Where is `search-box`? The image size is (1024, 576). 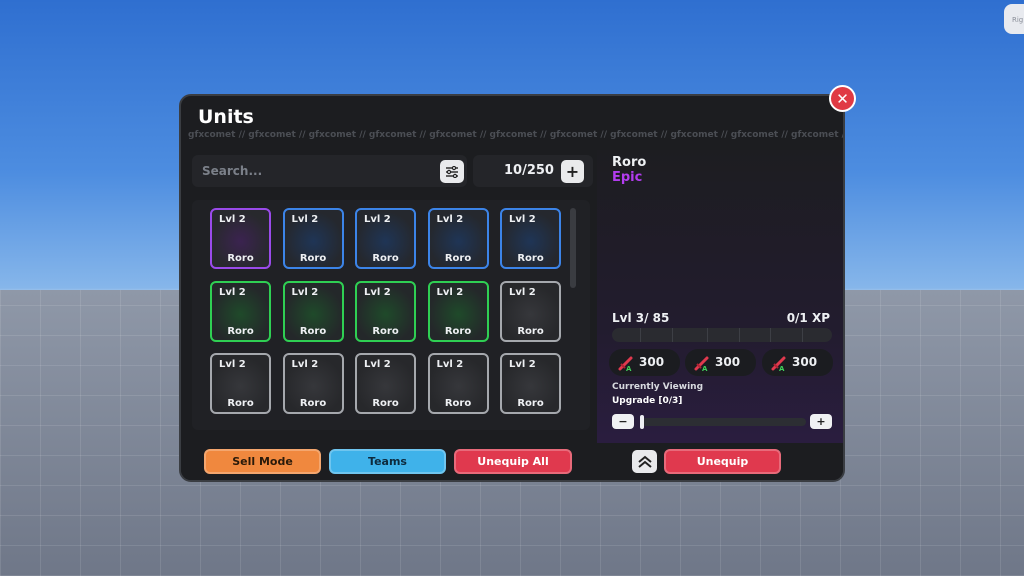 search-box is located at coordinates (329, 171).